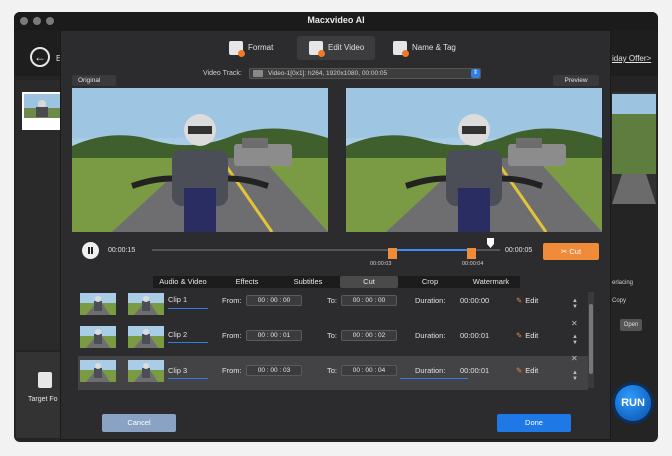 The height and width of the screenshot is (456, 672). I want to click on source-video-thumbnail, so click(42, 111).